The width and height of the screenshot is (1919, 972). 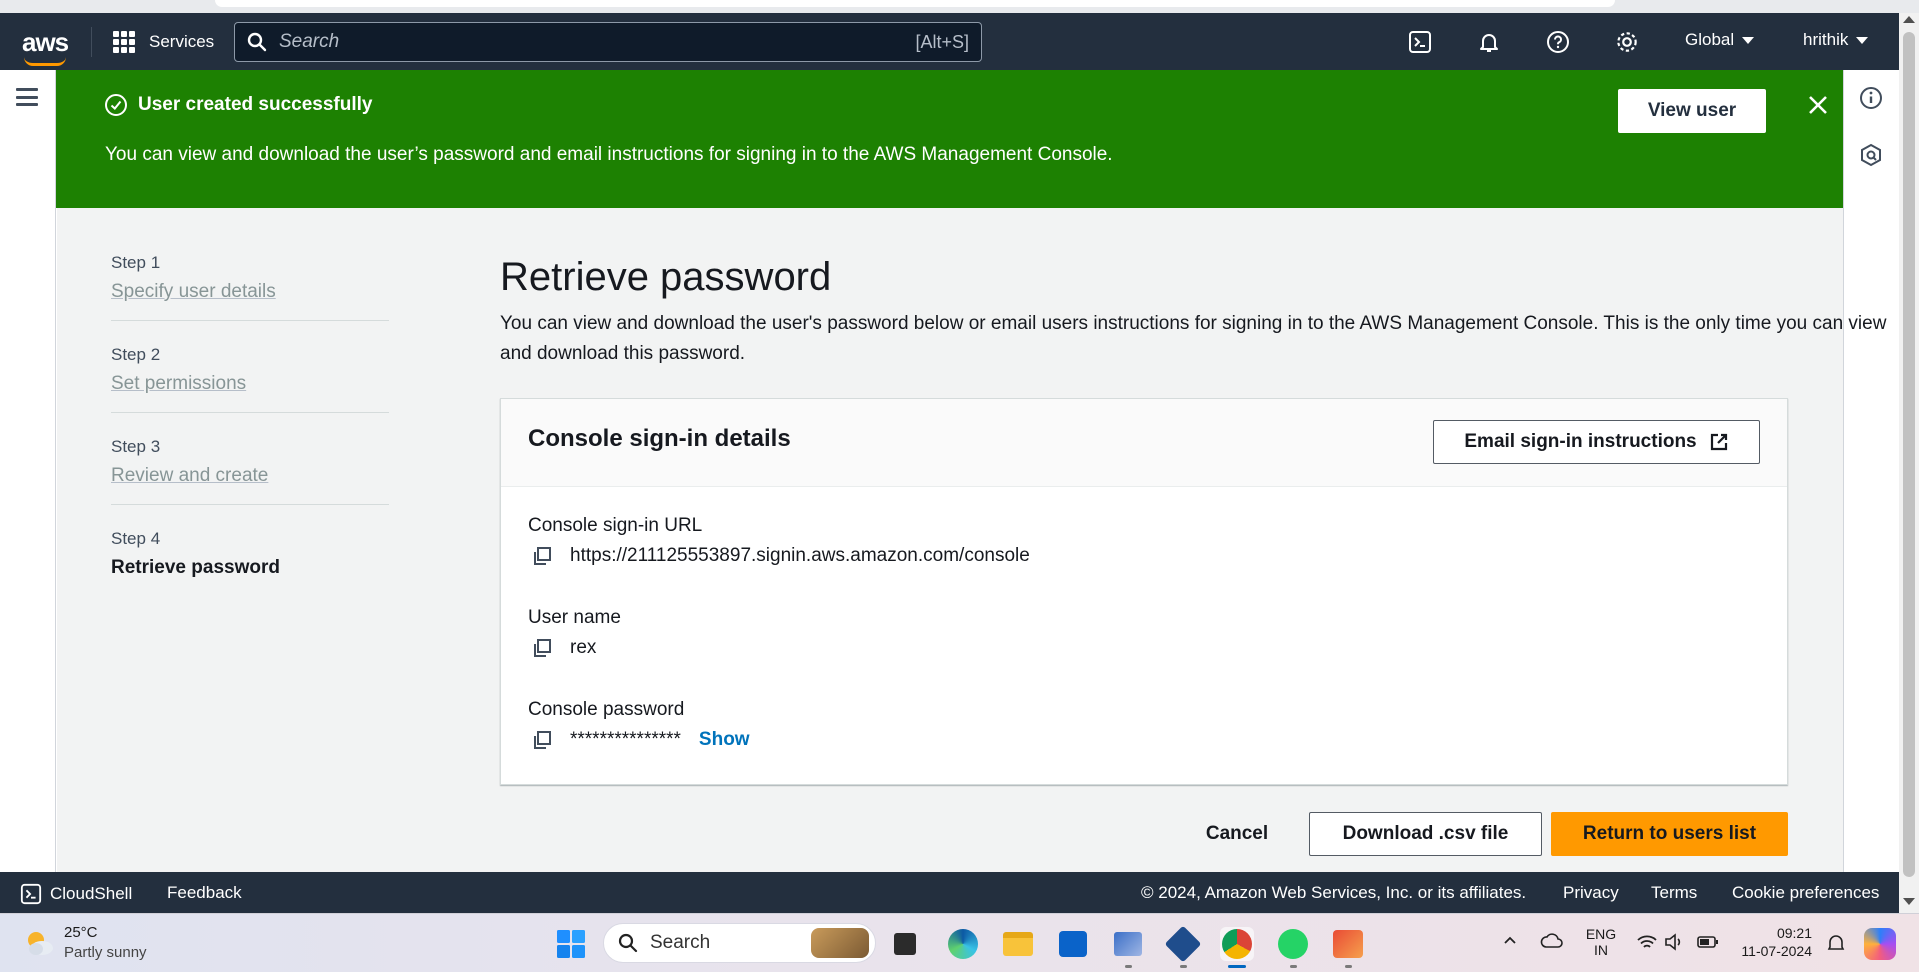 What do you see at coordinates (1128, 944) in the screenshot?
I see `network-app-icon` at bounding box center [1128, 944].